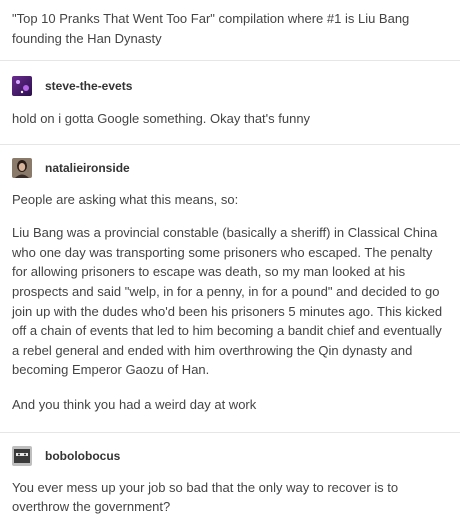  What do you see at coordinates (22, 86) in the screenshot?
I see `purple-space-avatar-icon` at bounding box center [22, 86].